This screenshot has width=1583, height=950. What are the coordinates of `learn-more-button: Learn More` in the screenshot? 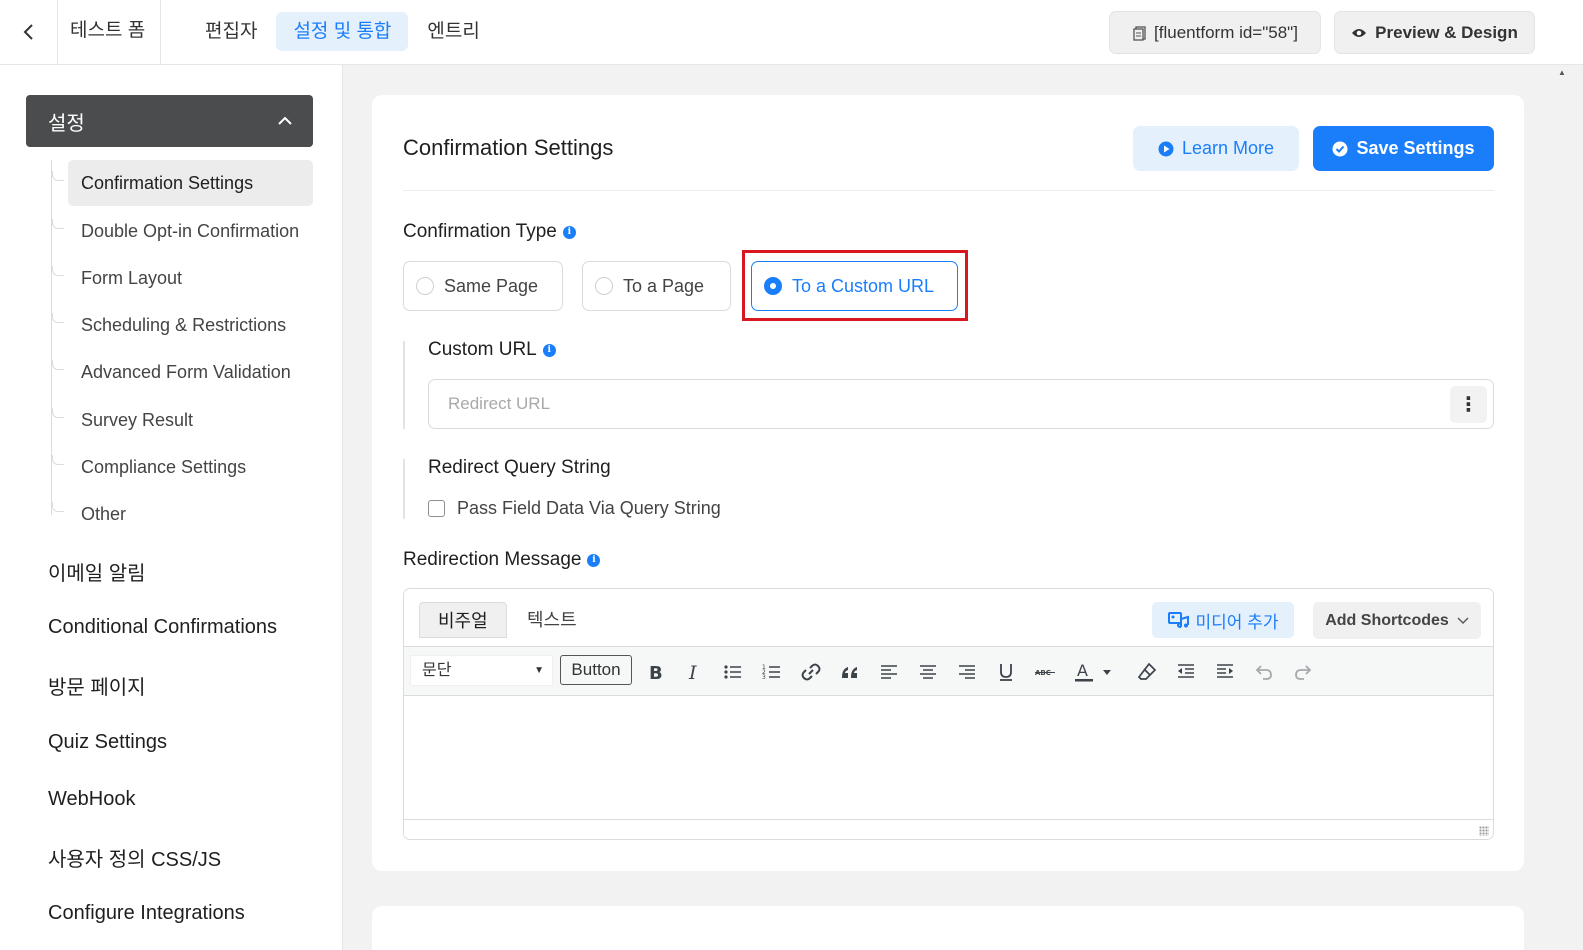 It's located at (1216, 148).